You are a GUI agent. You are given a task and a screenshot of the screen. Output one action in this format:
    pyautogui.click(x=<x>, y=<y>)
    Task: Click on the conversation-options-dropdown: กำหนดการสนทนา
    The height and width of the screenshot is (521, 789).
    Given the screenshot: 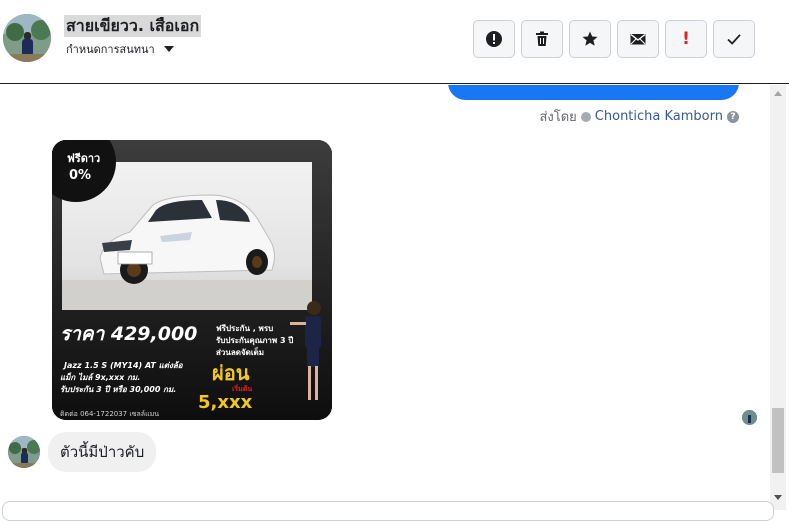 What is the action you would take?
    pyautogui.click(x=120, y=49)
    